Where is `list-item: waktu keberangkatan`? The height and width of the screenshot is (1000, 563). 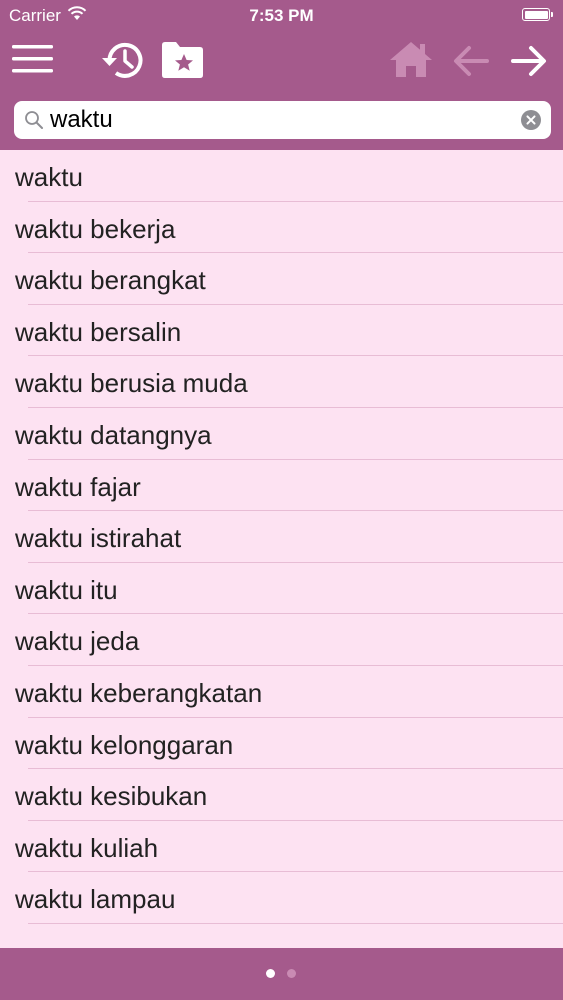
list-item: waktu keberangkatan is located at coordinates (281, 692).